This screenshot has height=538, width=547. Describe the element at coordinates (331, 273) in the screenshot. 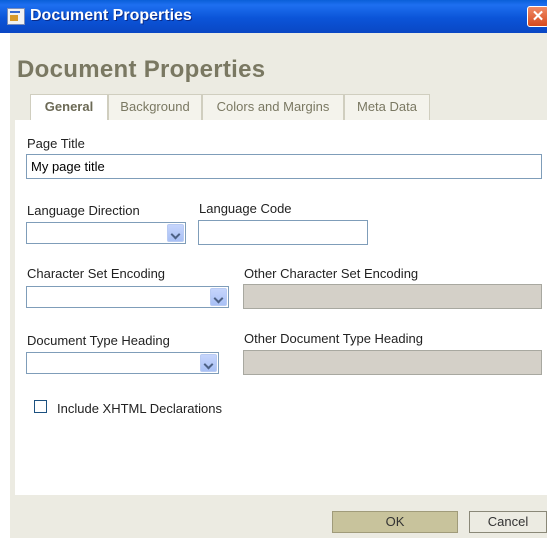

I see `other-charset-label: Other Character Set Encoding` at that location.